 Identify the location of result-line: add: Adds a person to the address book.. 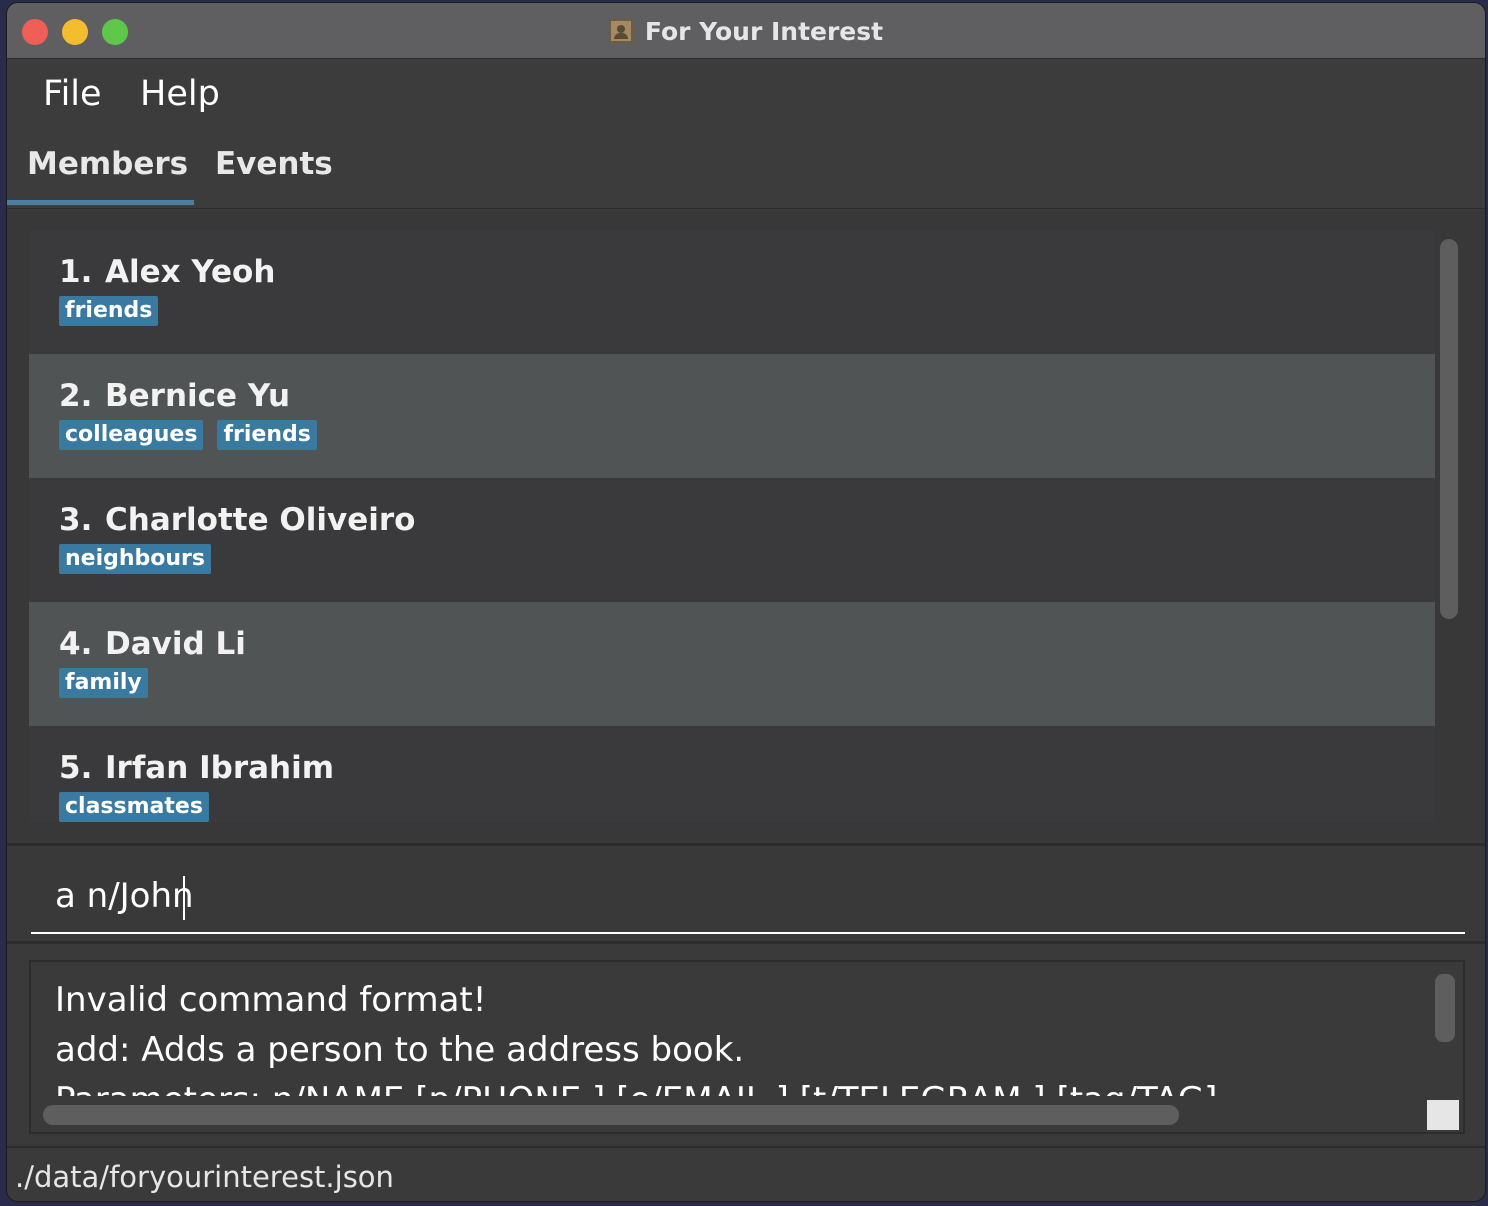
(400, 1050).